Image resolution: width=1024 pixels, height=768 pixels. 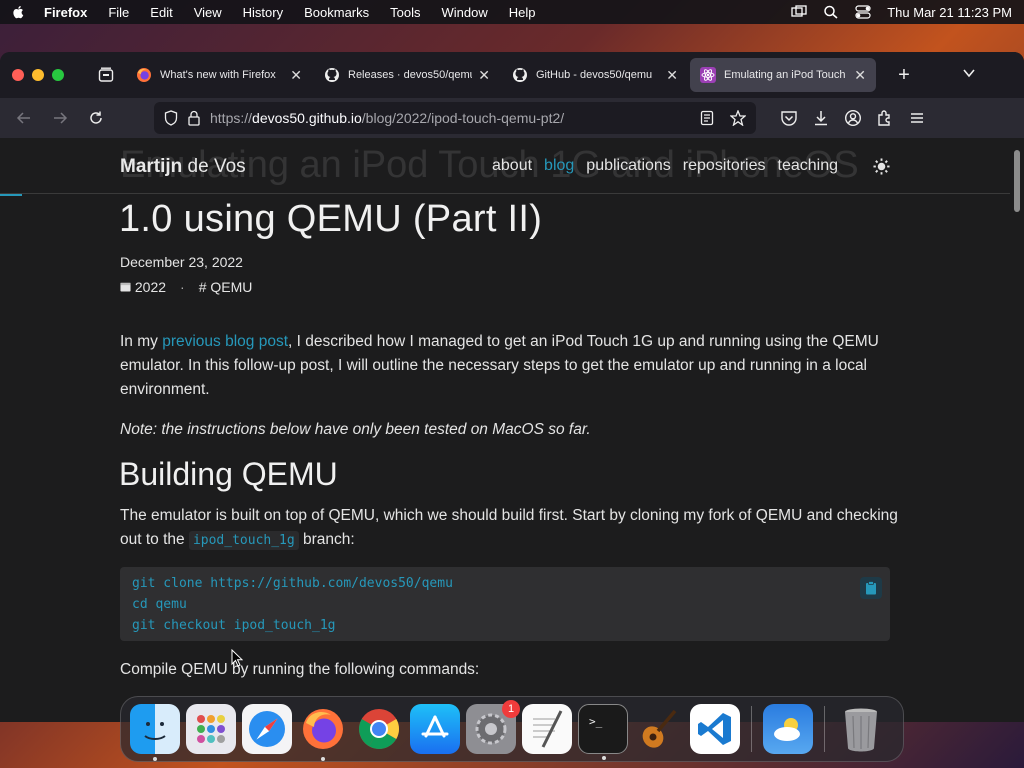 What do you see at coordinates (263, 12) in the screenshot?
I see `menu-history: History` at bounding box center [263, 12].